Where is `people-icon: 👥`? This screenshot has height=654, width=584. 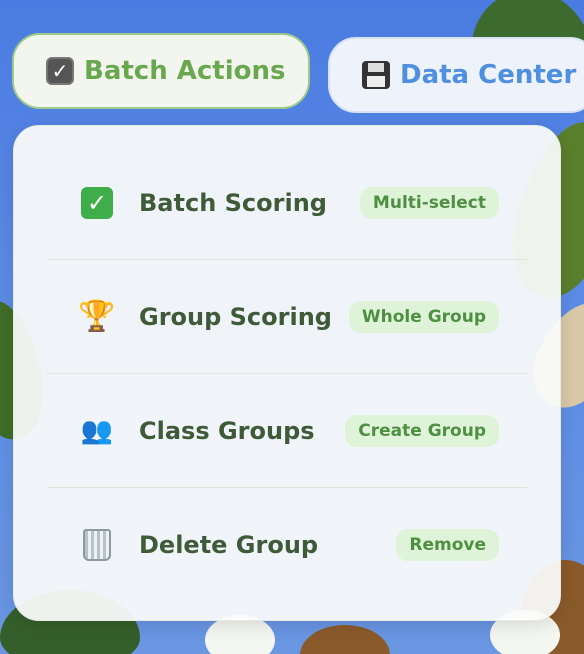
people-icon: 👥 is located at coordinates (97, 430).